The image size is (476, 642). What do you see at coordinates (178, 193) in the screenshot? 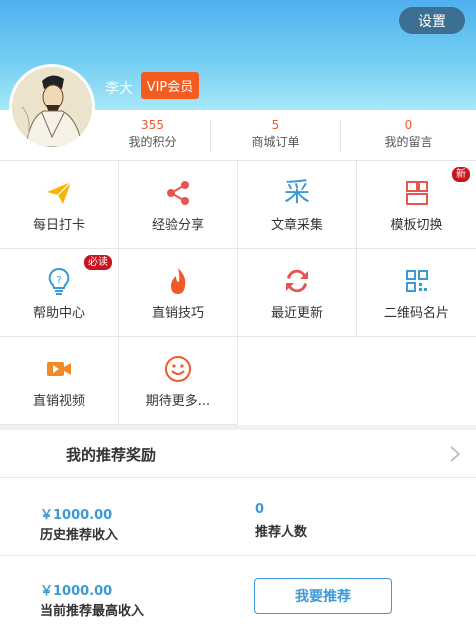
I see `share-icon` at bounding box center [178, 193].